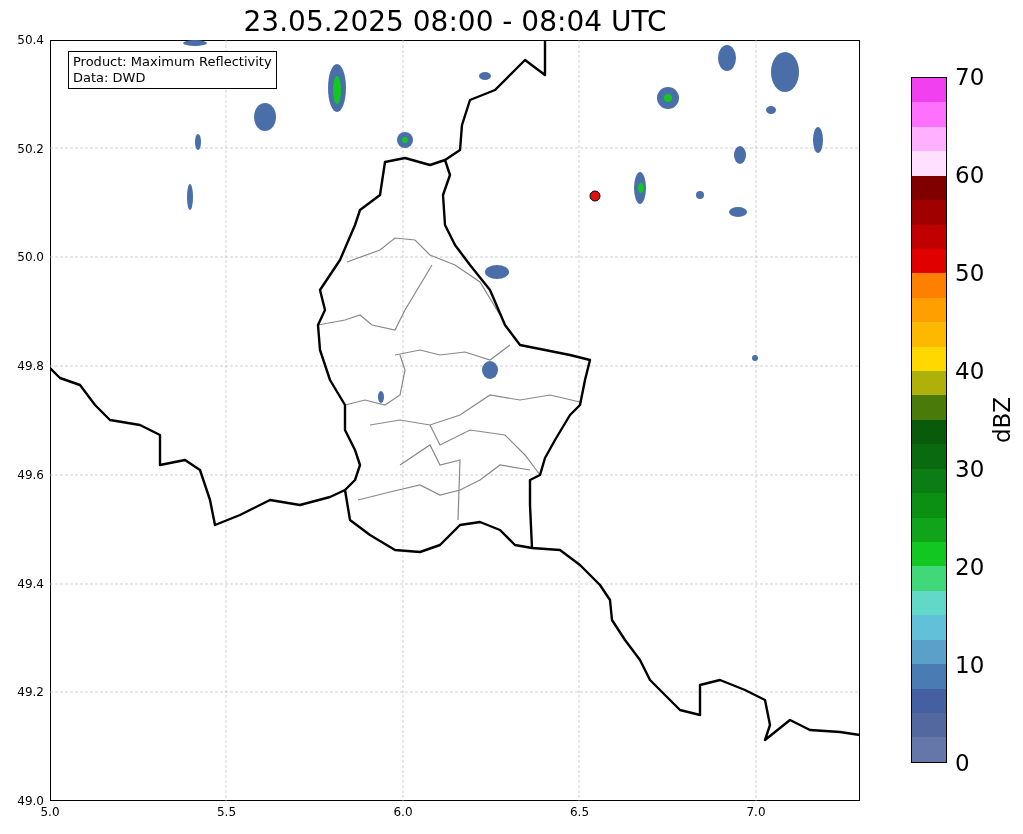 The width and height of the screenshot is (1023, 834). I want to click on location-marker, so click(595, 196).